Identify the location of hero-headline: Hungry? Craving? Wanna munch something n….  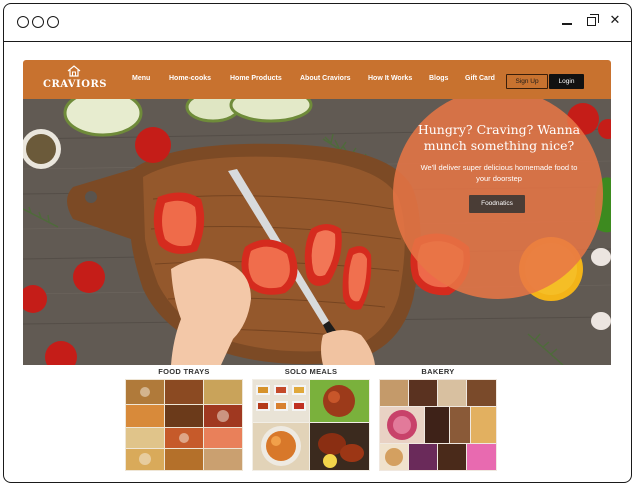
(499, 137).